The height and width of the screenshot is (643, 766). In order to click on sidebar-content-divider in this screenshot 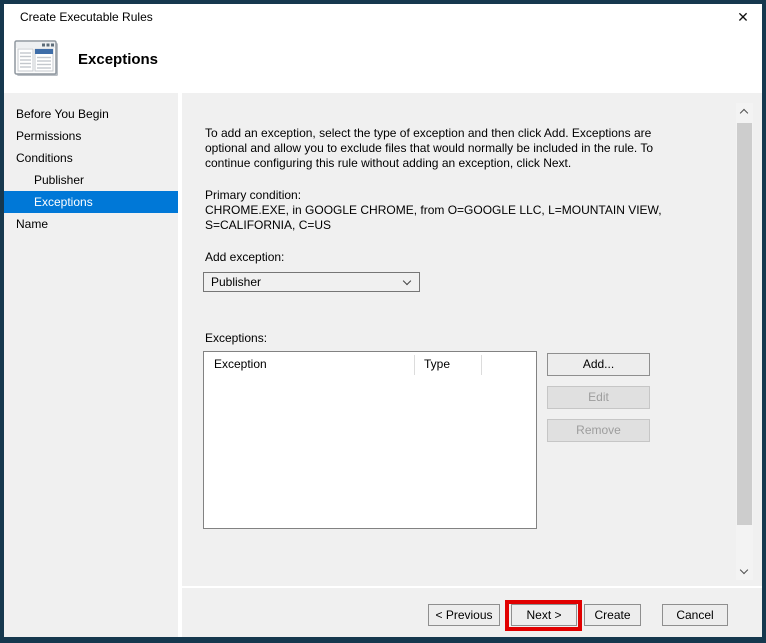, I will do `click(180, 365)`.